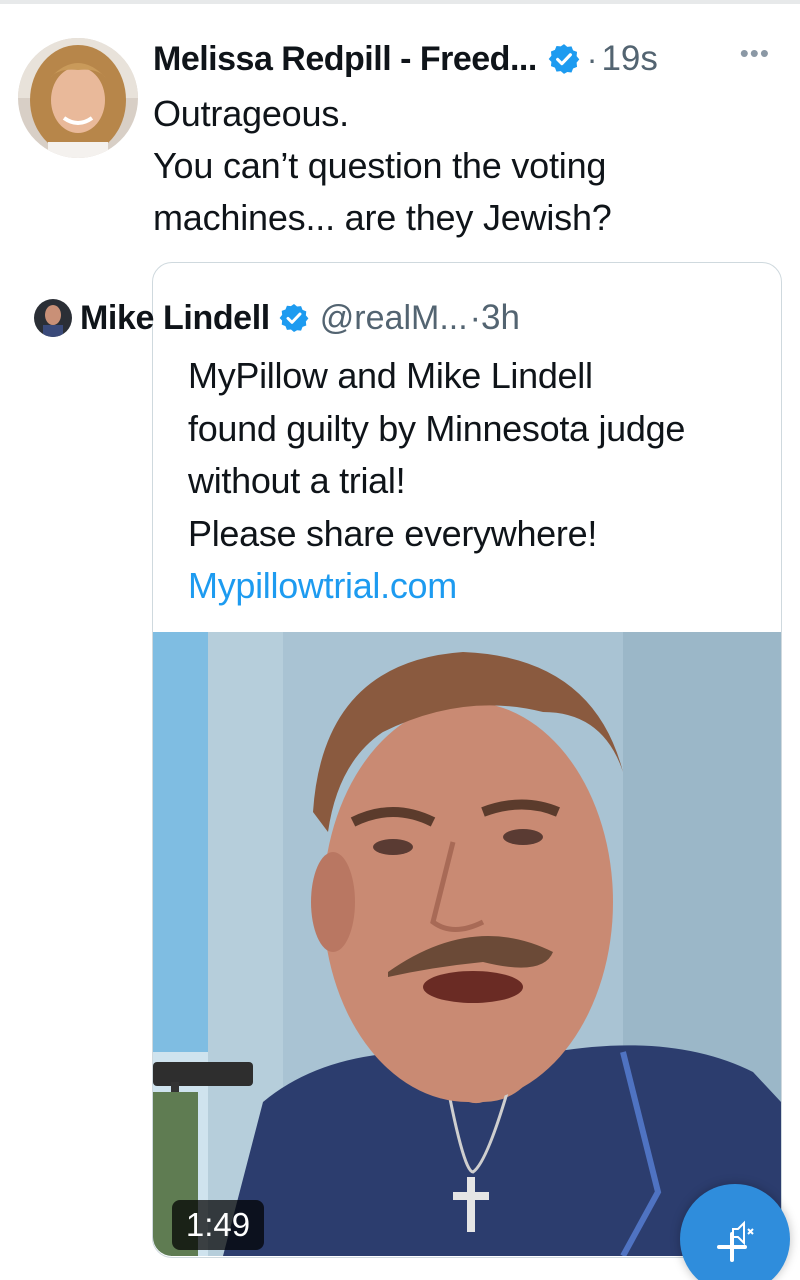 The width and height of the screenshot is (800, 1280). I want to click on tweet-text-line: machines... are they Jewish?, so click(382, 217).